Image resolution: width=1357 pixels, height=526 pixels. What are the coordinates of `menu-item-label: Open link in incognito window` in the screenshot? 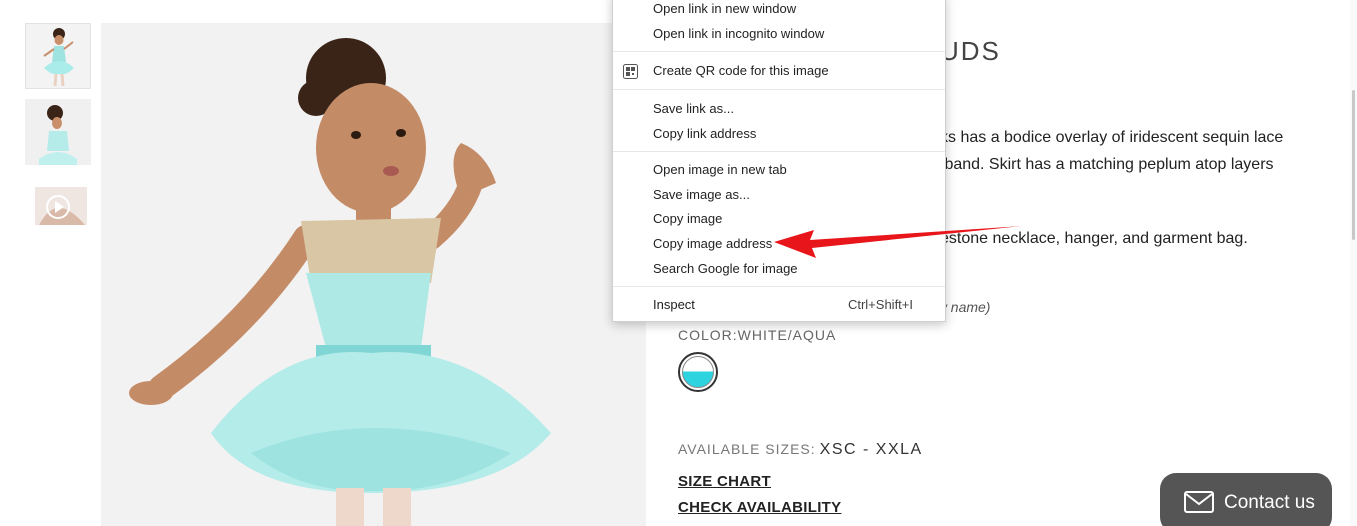 It's located at (739, 33).